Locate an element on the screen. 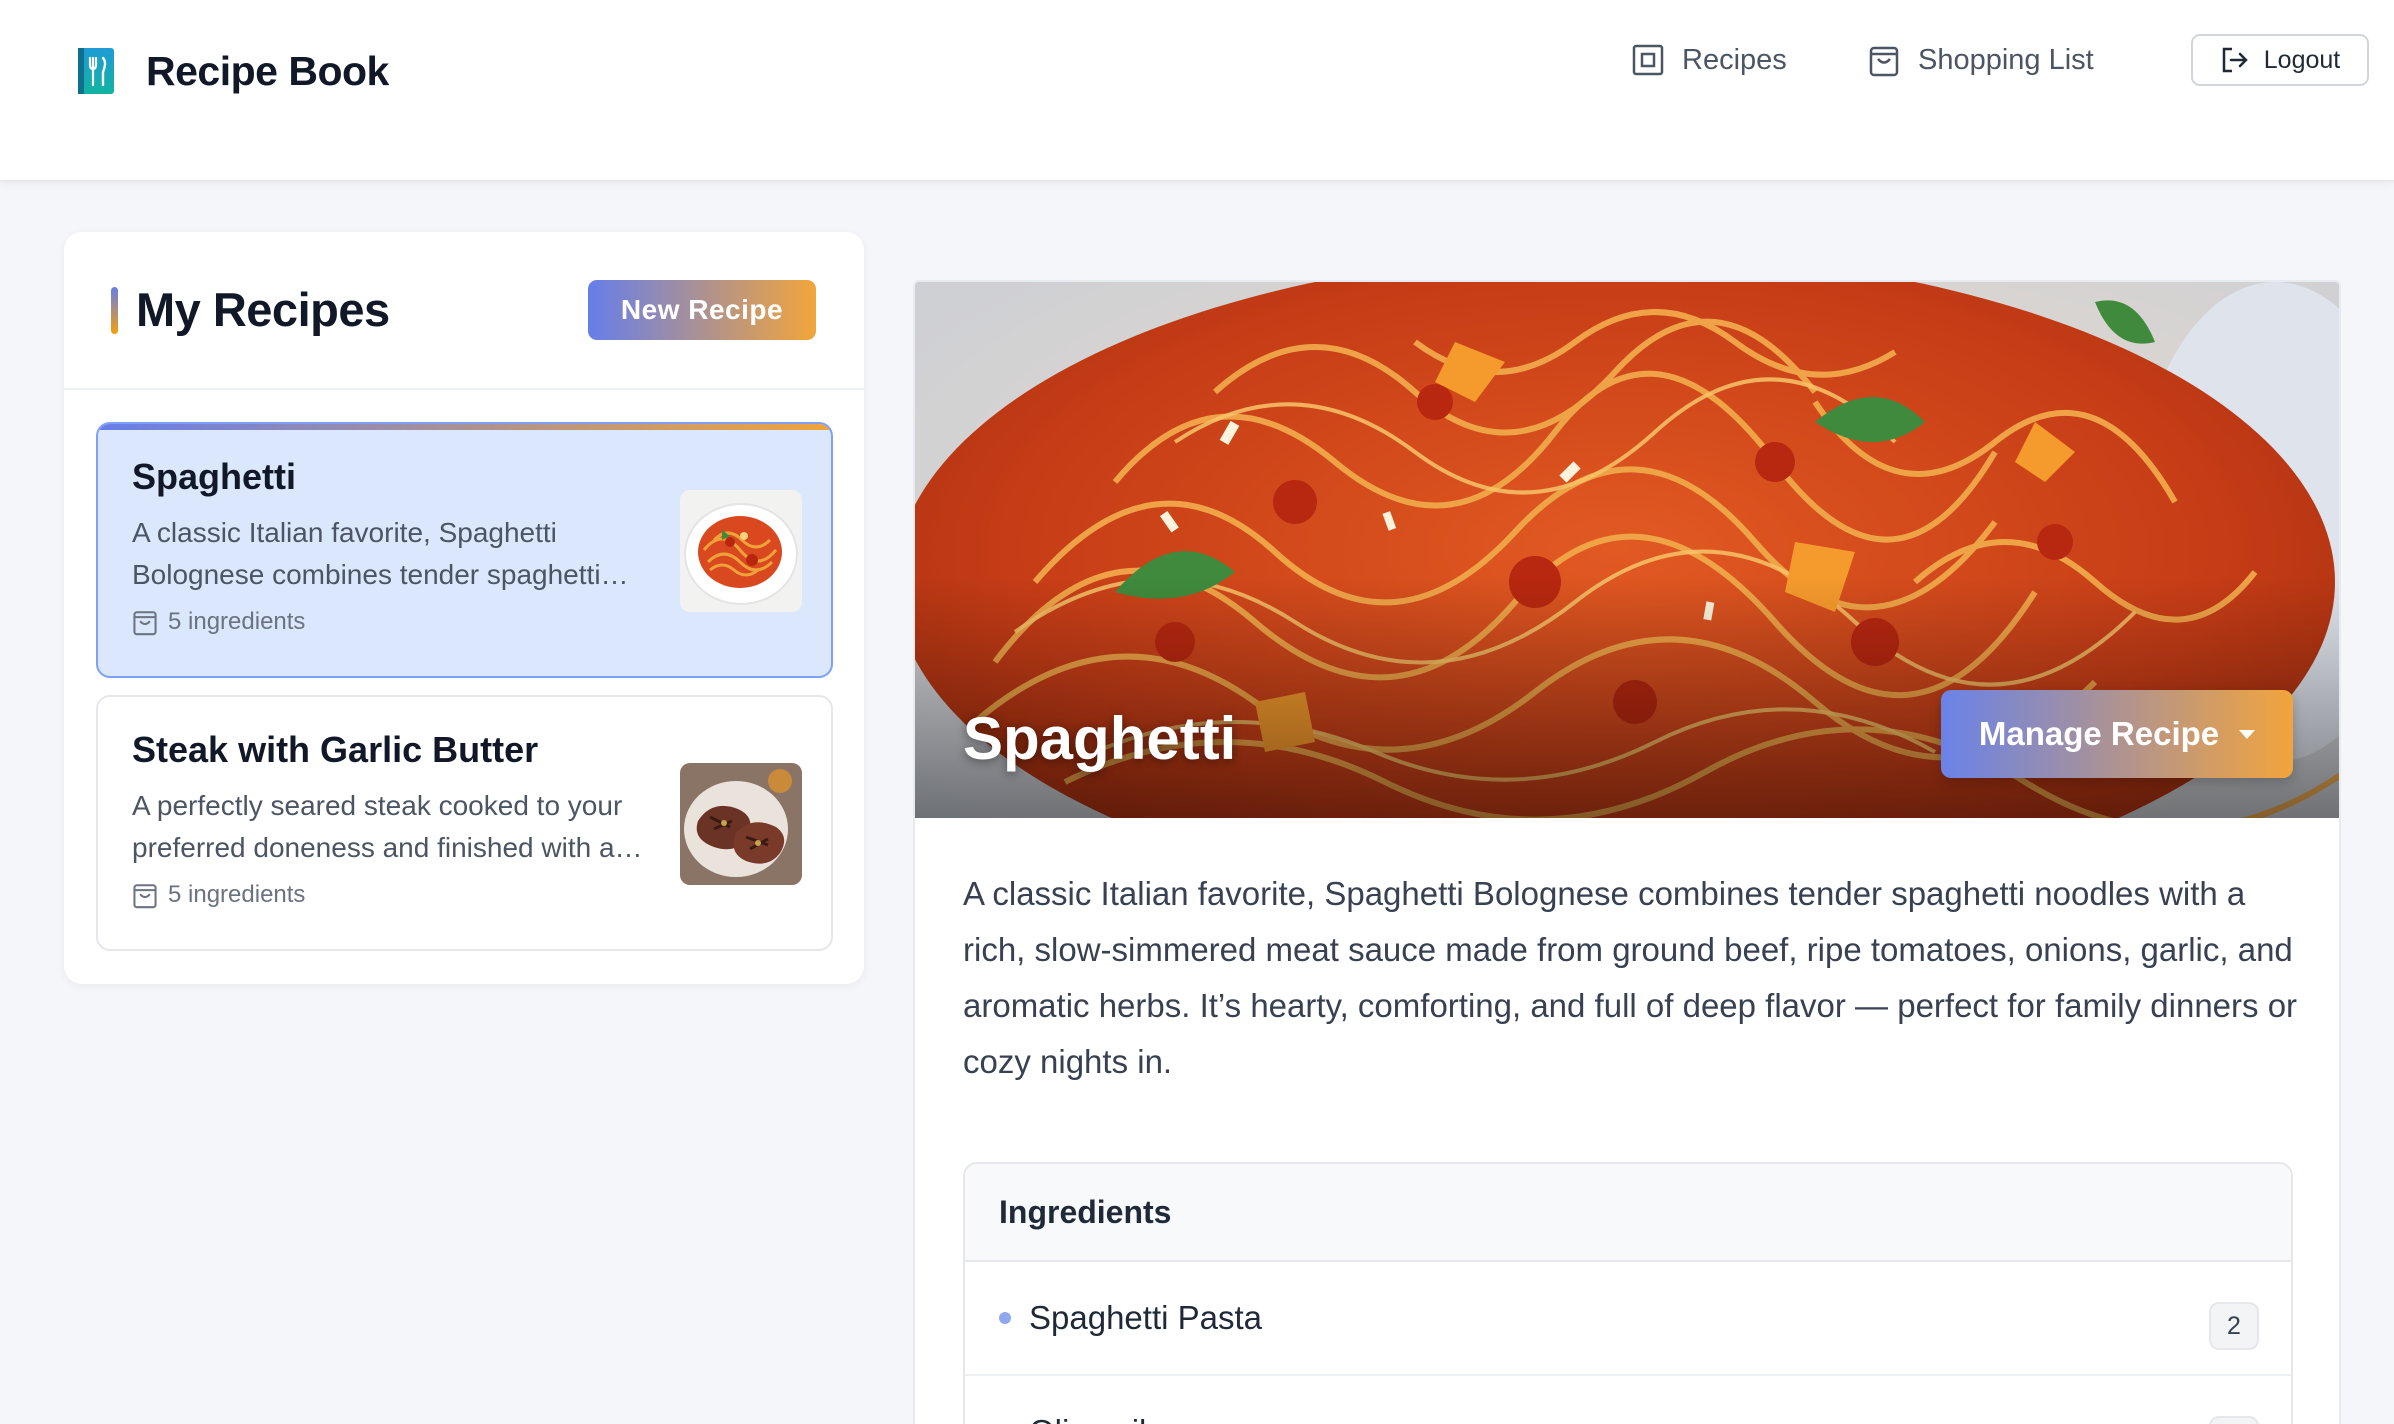 Image resolution: width=2394 pixels, height=1424 pixels. manage-recipe-button: Manage Recipe is located at coordinates (2117, 734).